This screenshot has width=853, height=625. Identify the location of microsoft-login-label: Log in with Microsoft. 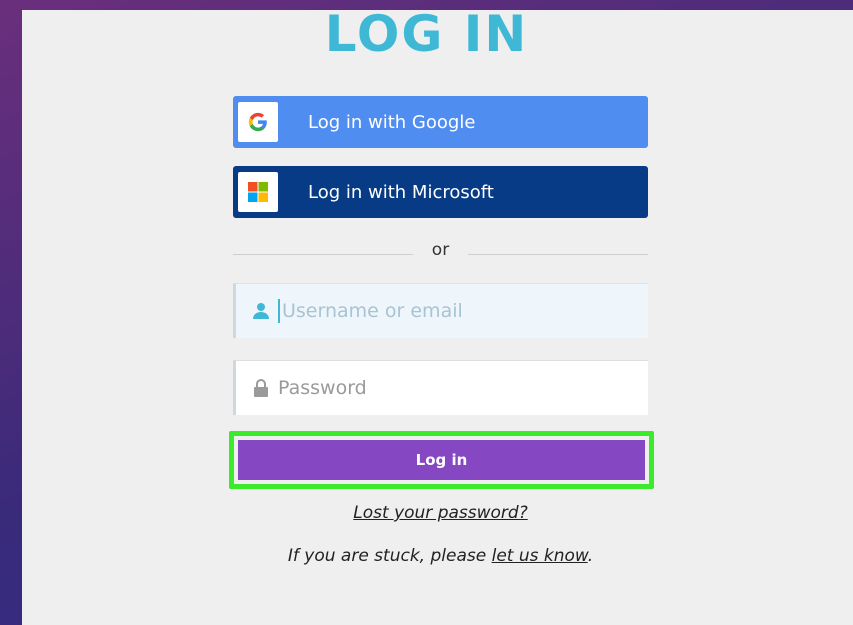
(401, 192).